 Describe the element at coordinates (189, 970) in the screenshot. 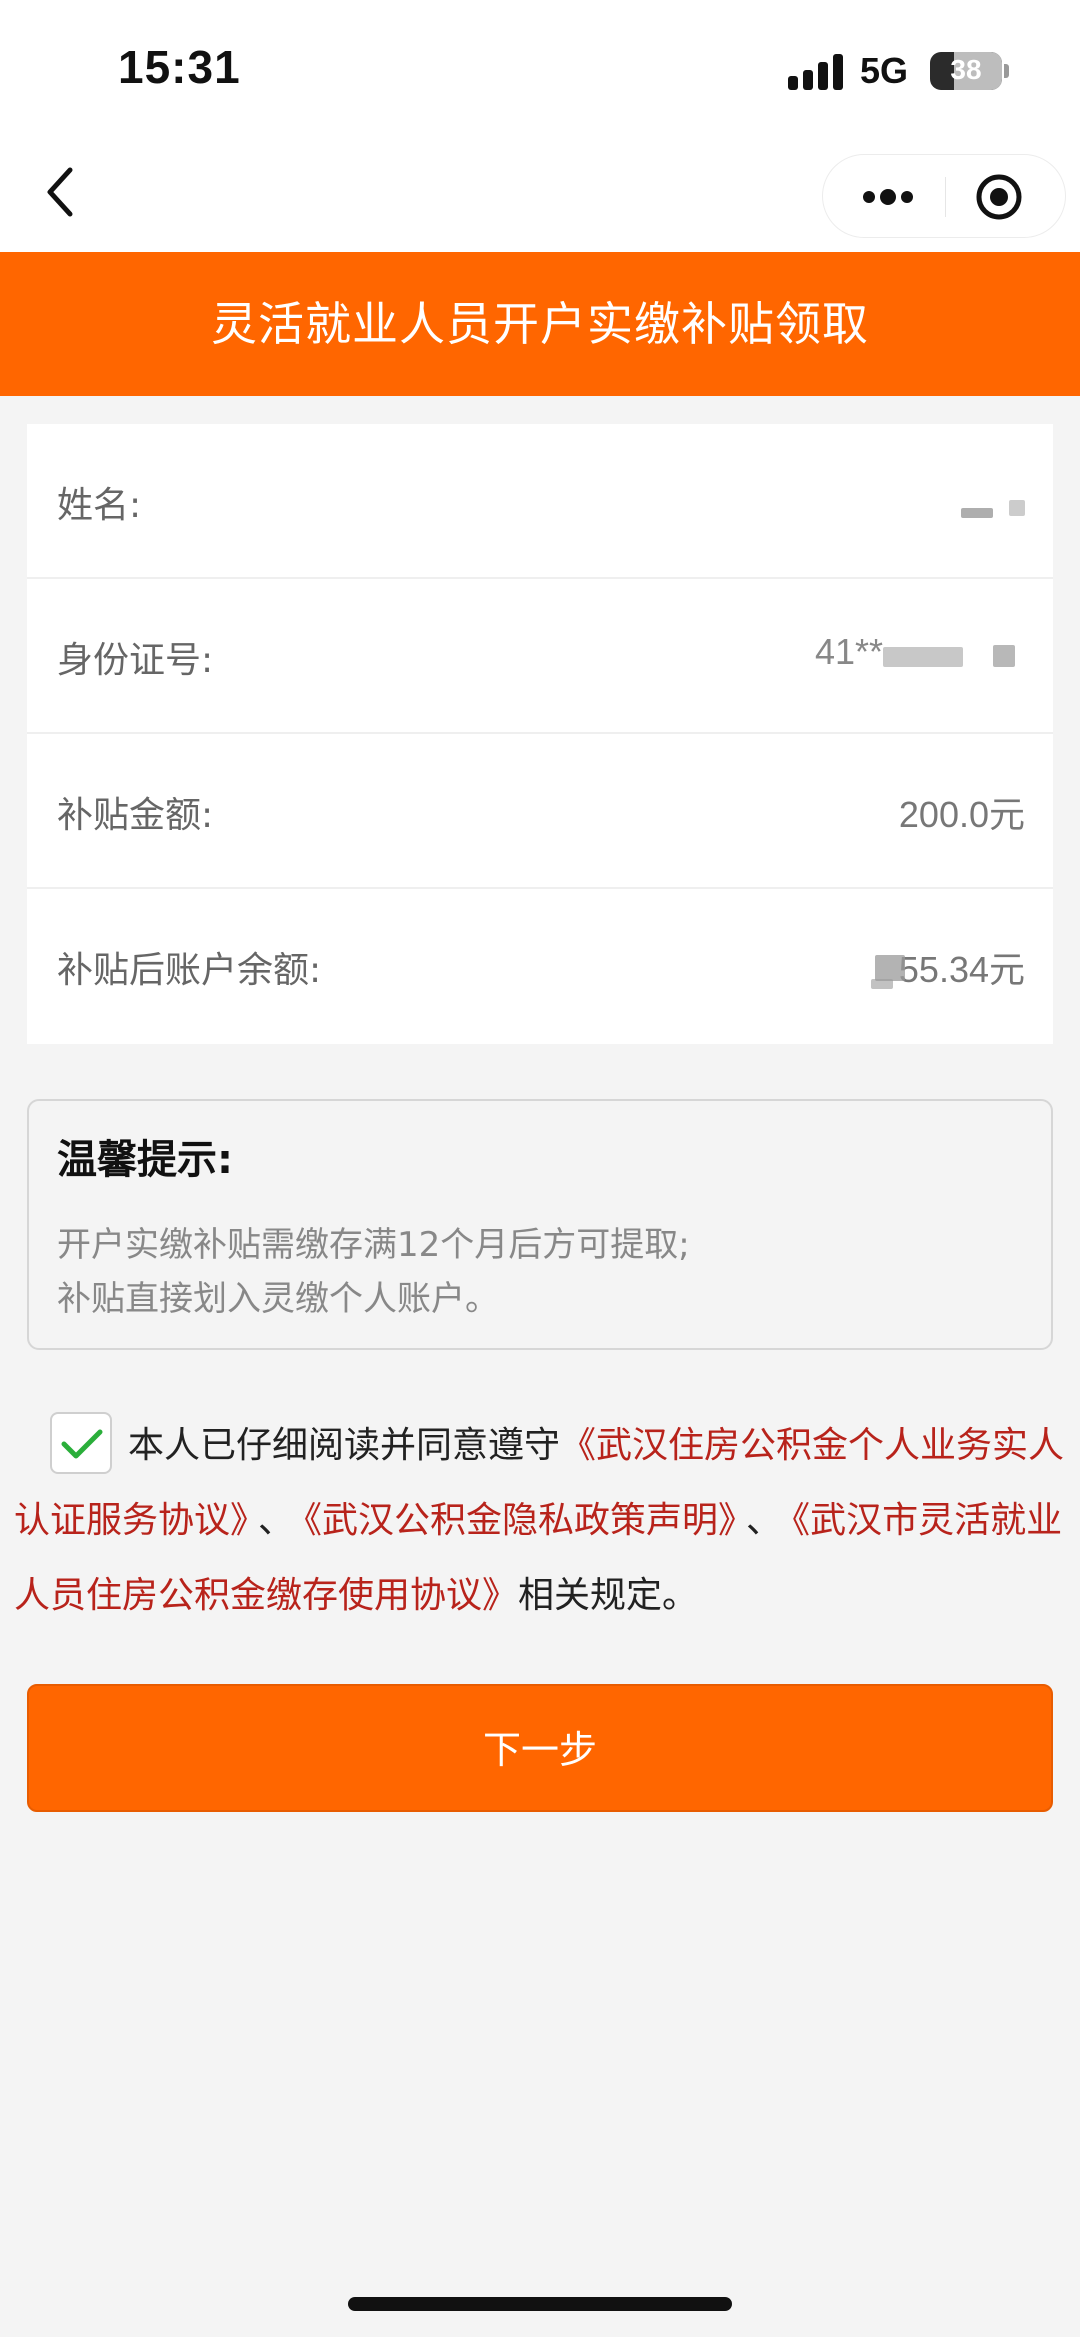

I see `balance-label: 补贴后账户余额:` at that location.